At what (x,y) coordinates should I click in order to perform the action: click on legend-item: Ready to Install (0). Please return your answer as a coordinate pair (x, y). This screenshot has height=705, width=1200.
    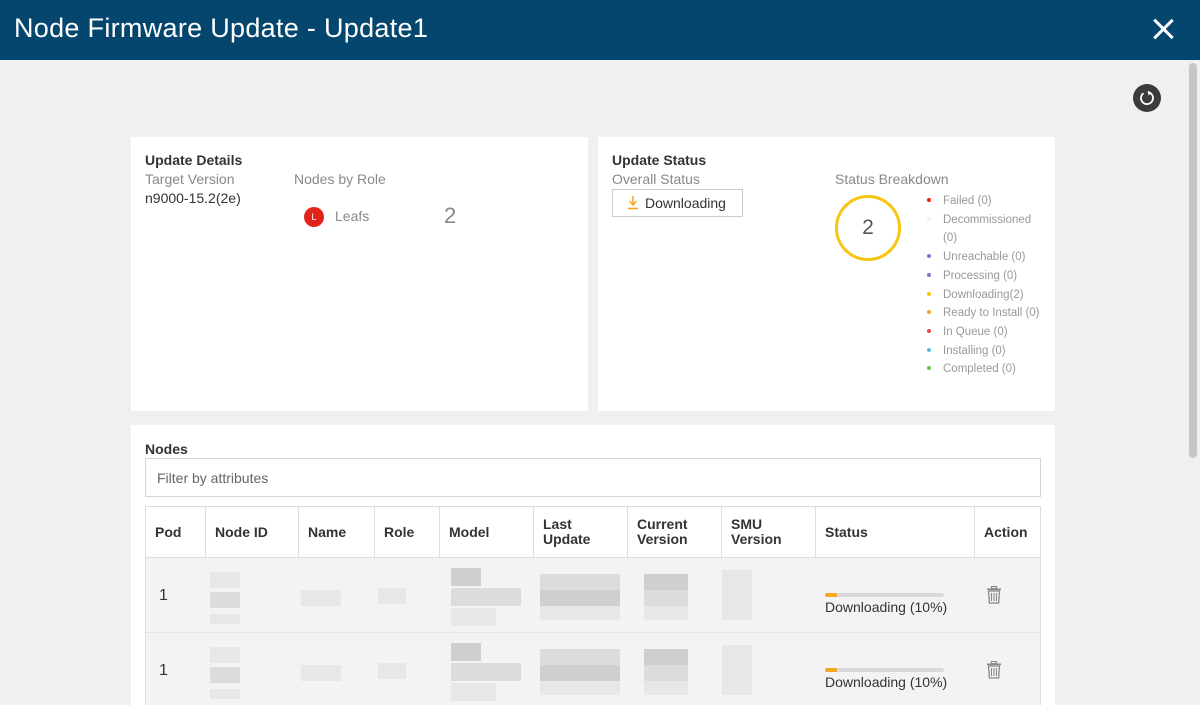
    Looking at the image, I should click on (984, 313).